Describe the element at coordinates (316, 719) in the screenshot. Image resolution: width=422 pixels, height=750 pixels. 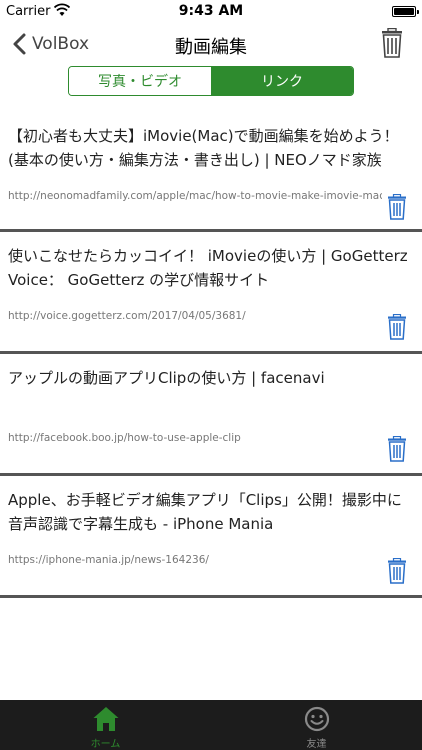
I see `smiley-icon` at that location.